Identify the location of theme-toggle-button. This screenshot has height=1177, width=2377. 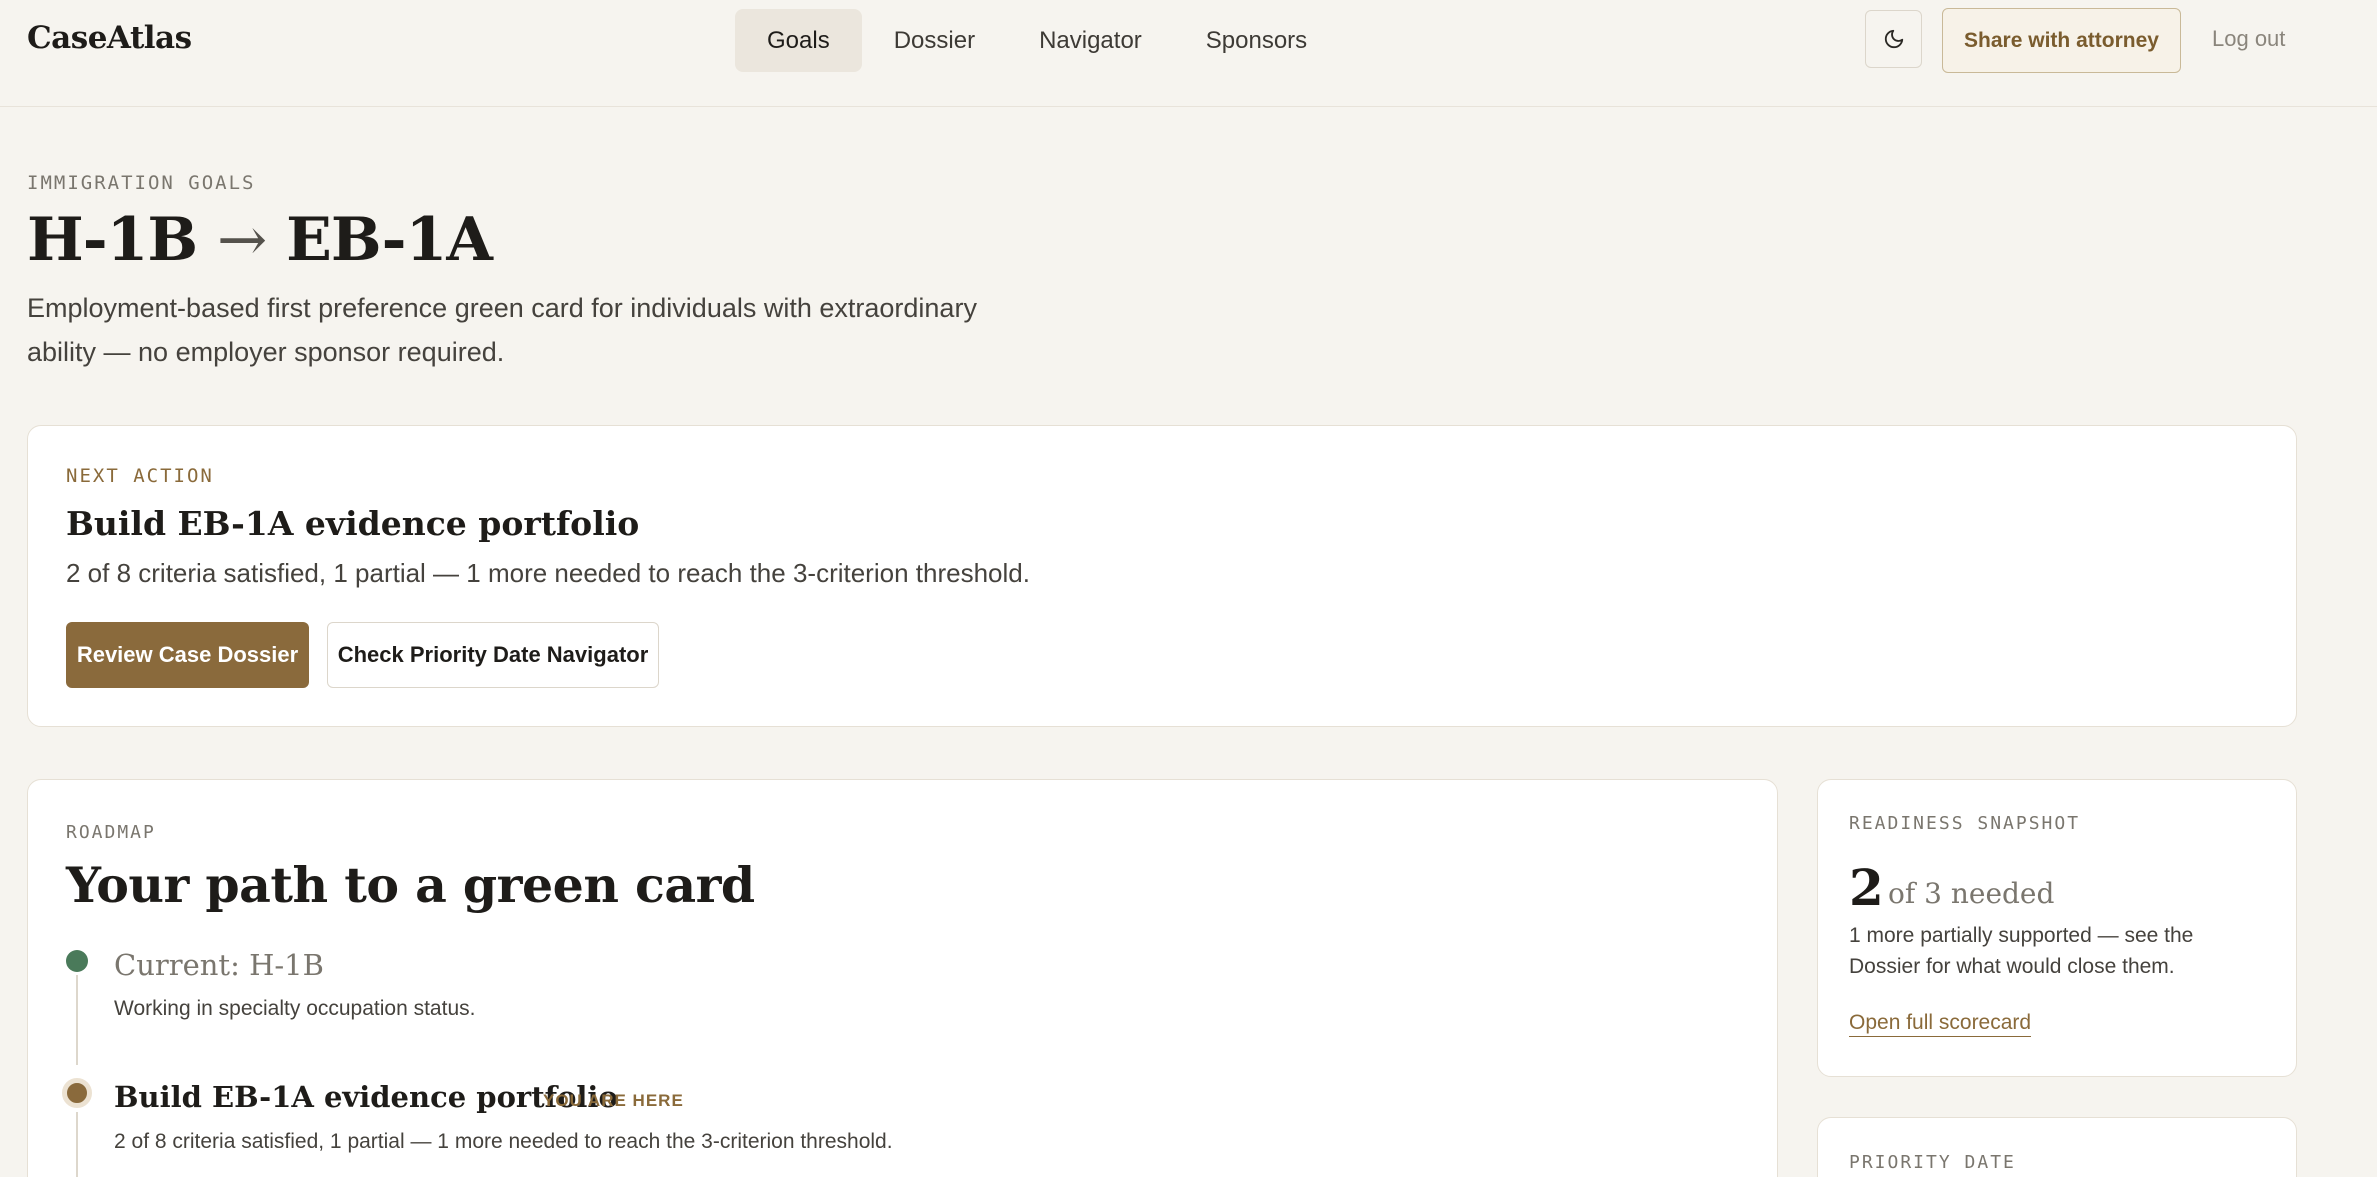
(1893, 39).